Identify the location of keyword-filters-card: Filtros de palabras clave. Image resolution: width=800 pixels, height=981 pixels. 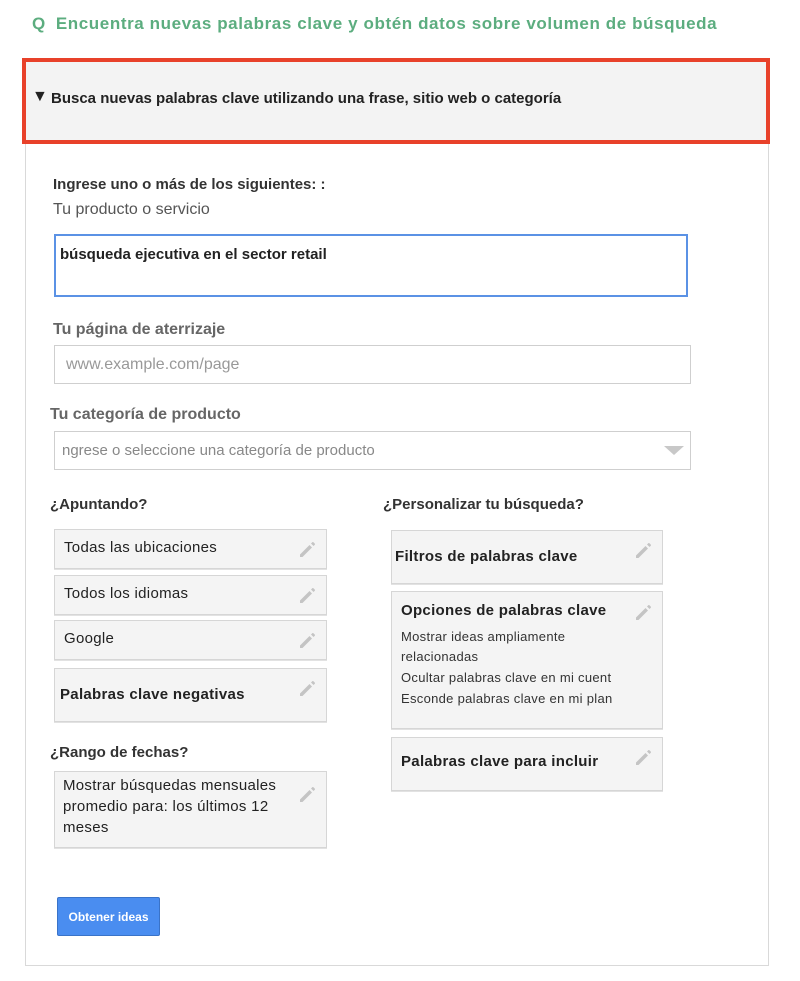
(527, 557).